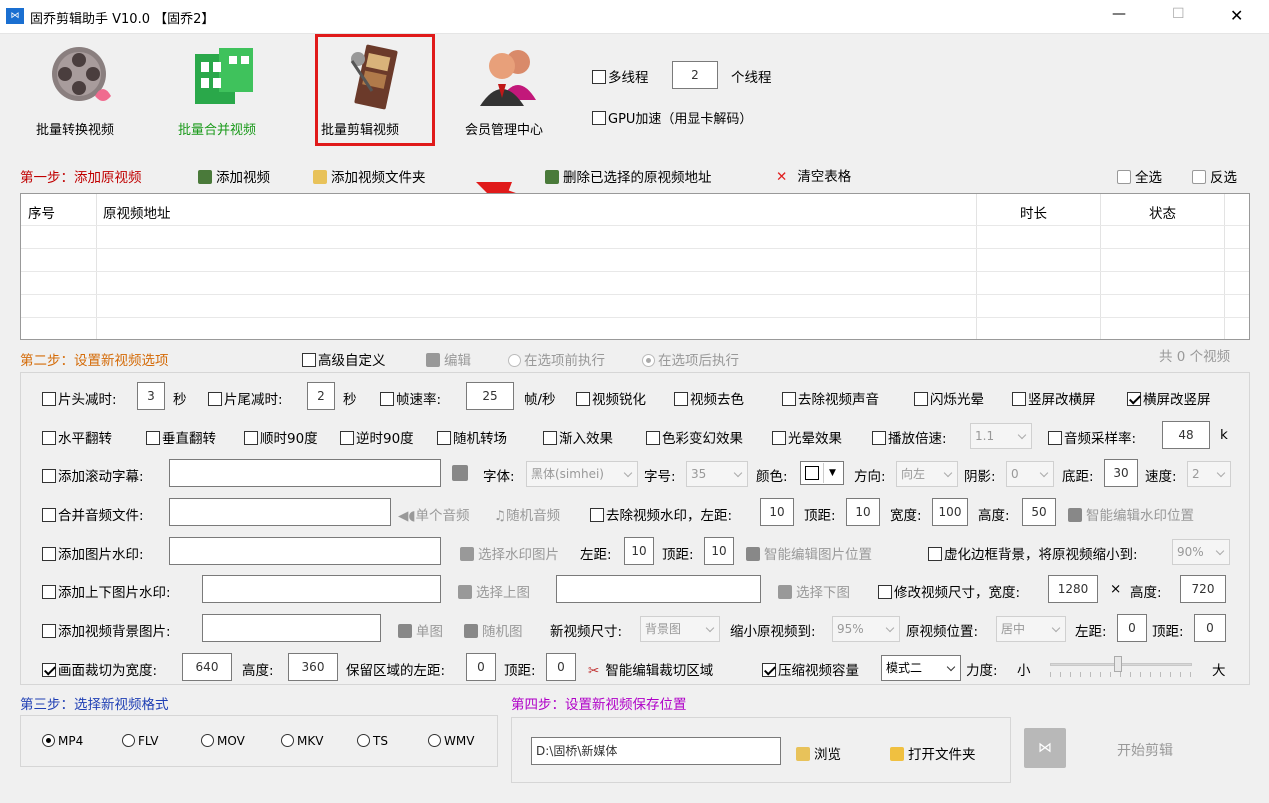  What do you see at coordinates (1033, 212) in the screenshot?
I see `column-header: 时长` at bounding box center [1033, 212].